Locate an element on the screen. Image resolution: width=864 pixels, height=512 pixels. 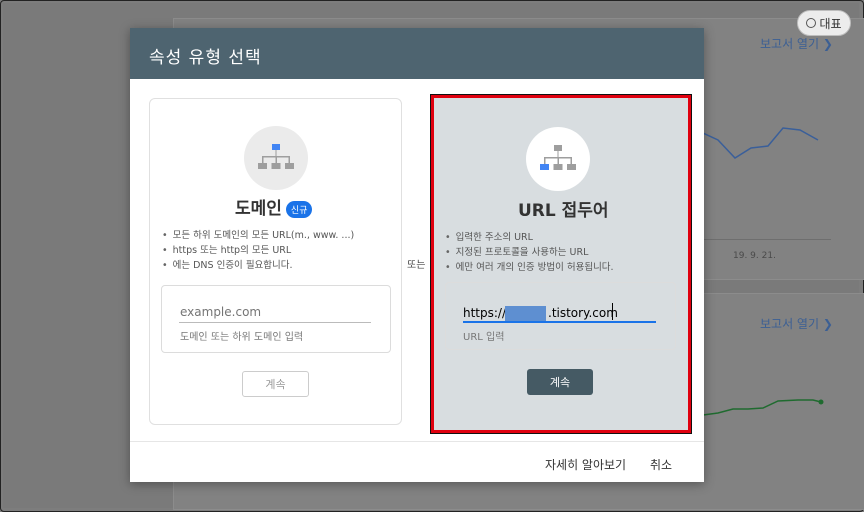
domain-field-box: 도메인 또는 하위 도메인 입력 is located at coordinates (276, 319).